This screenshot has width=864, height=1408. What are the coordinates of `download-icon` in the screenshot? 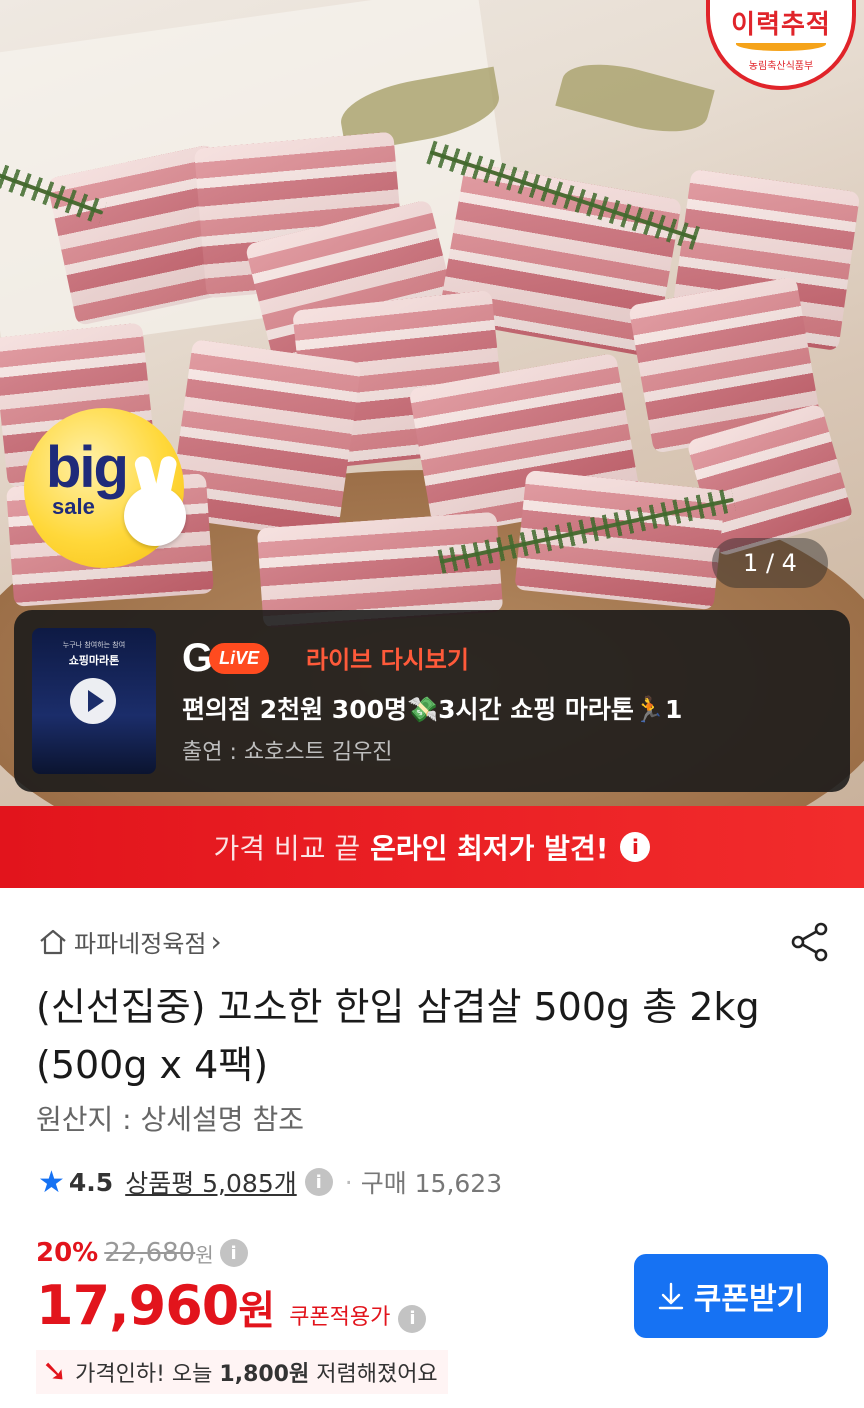 It's located at (670, 1296).